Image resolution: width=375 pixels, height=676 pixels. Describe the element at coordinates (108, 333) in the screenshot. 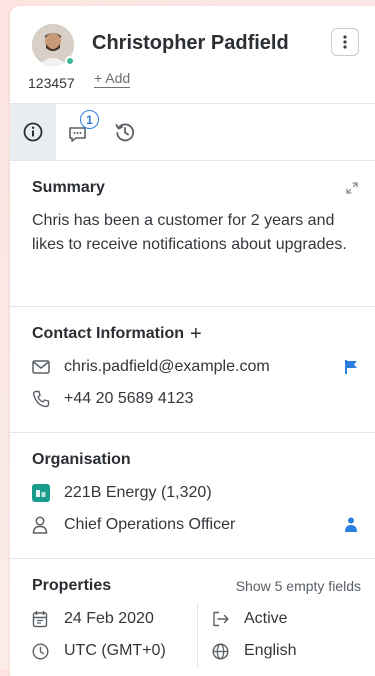

I see `contact-info-title: Contact Information` at that location.